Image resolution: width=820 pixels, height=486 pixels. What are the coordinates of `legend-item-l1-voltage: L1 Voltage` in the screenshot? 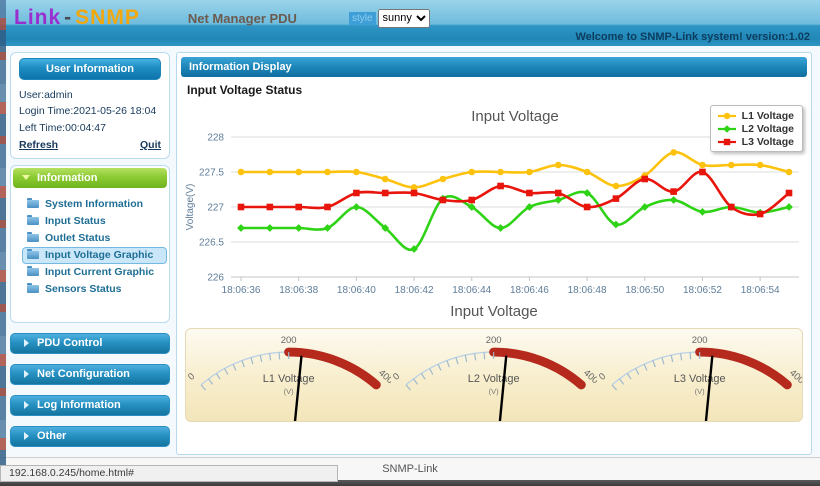 It's located at (755, 115).